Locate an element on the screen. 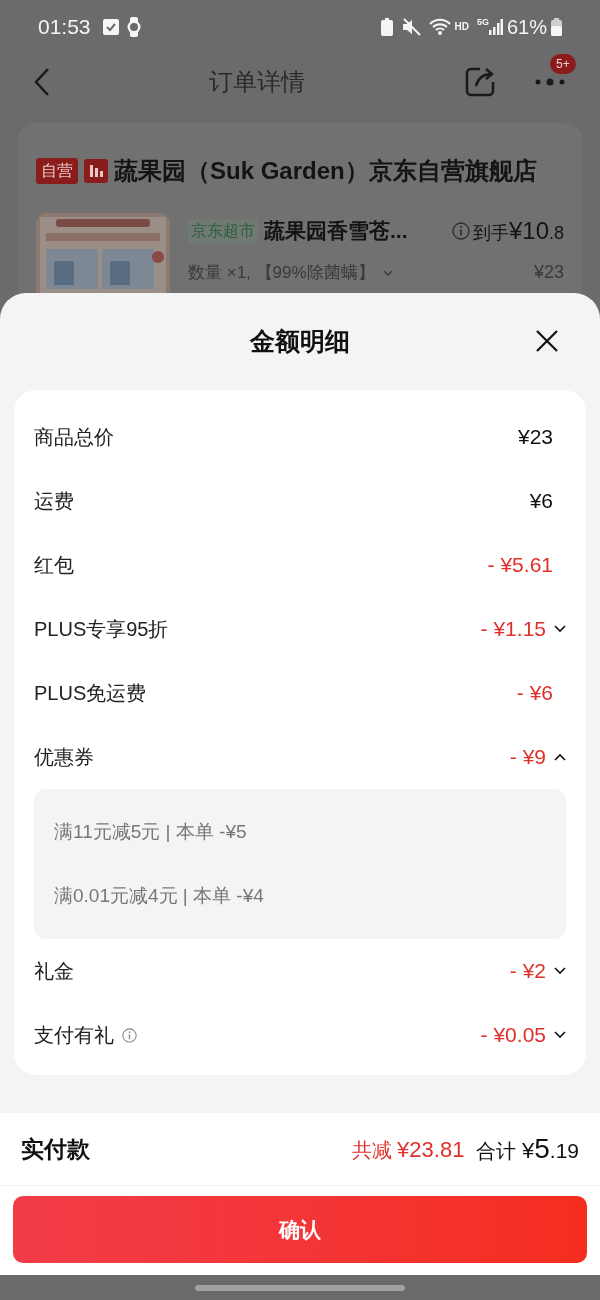 This screenshot has width=600, height=1300. row-amount: ¥6 is located at coordinates (541, 501).